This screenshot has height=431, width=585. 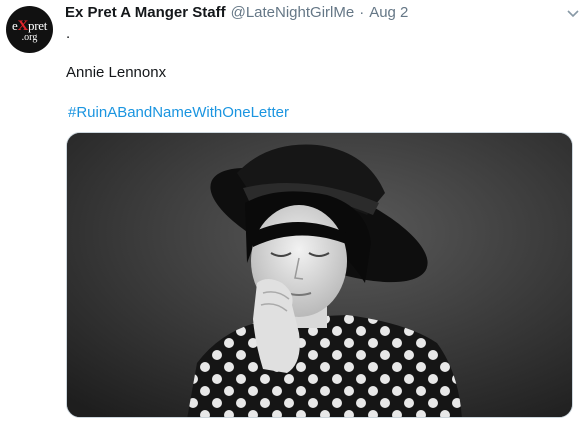 I want to click on avatar-logo: eXpret, so click(x=30, y=25).